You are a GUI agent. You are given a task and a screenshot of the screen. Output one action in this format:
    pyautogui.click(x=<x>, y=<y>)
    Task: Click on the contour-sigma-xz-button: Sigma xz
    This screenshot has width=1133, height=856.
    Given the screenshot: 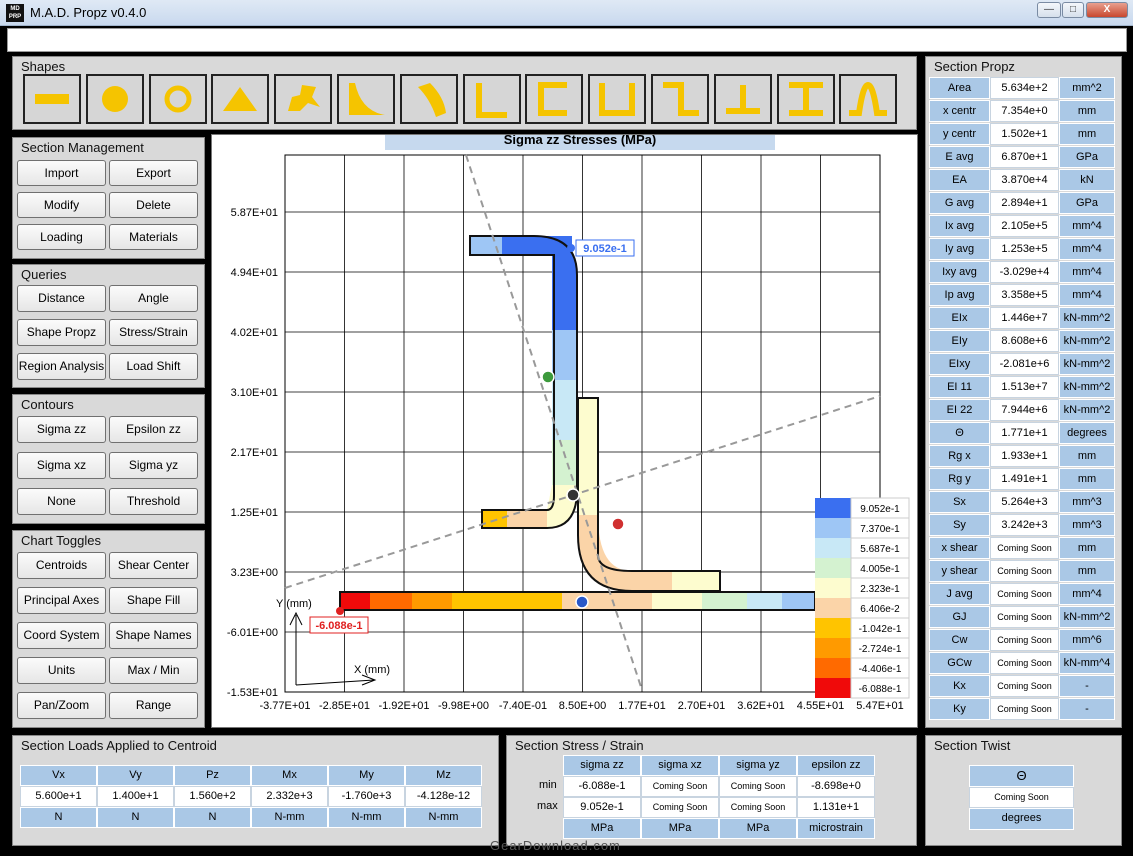 What is the action you would take?
    pyautogui.click(x=61, y=465)
    